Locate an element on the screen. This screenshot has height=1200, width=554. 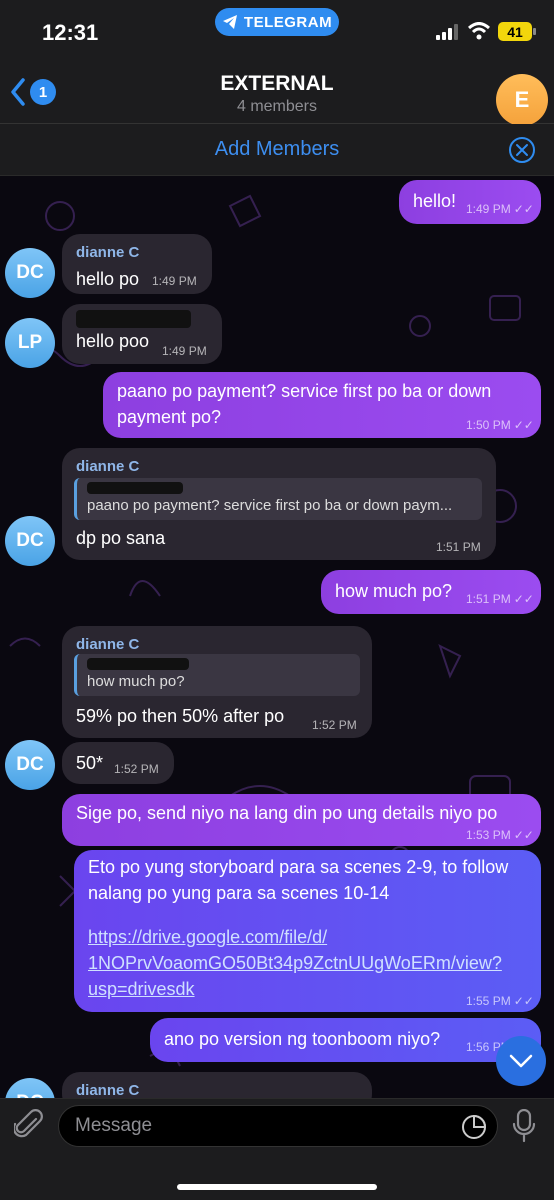
message-time: 1:53 PM is located at coordinates (488, 835).